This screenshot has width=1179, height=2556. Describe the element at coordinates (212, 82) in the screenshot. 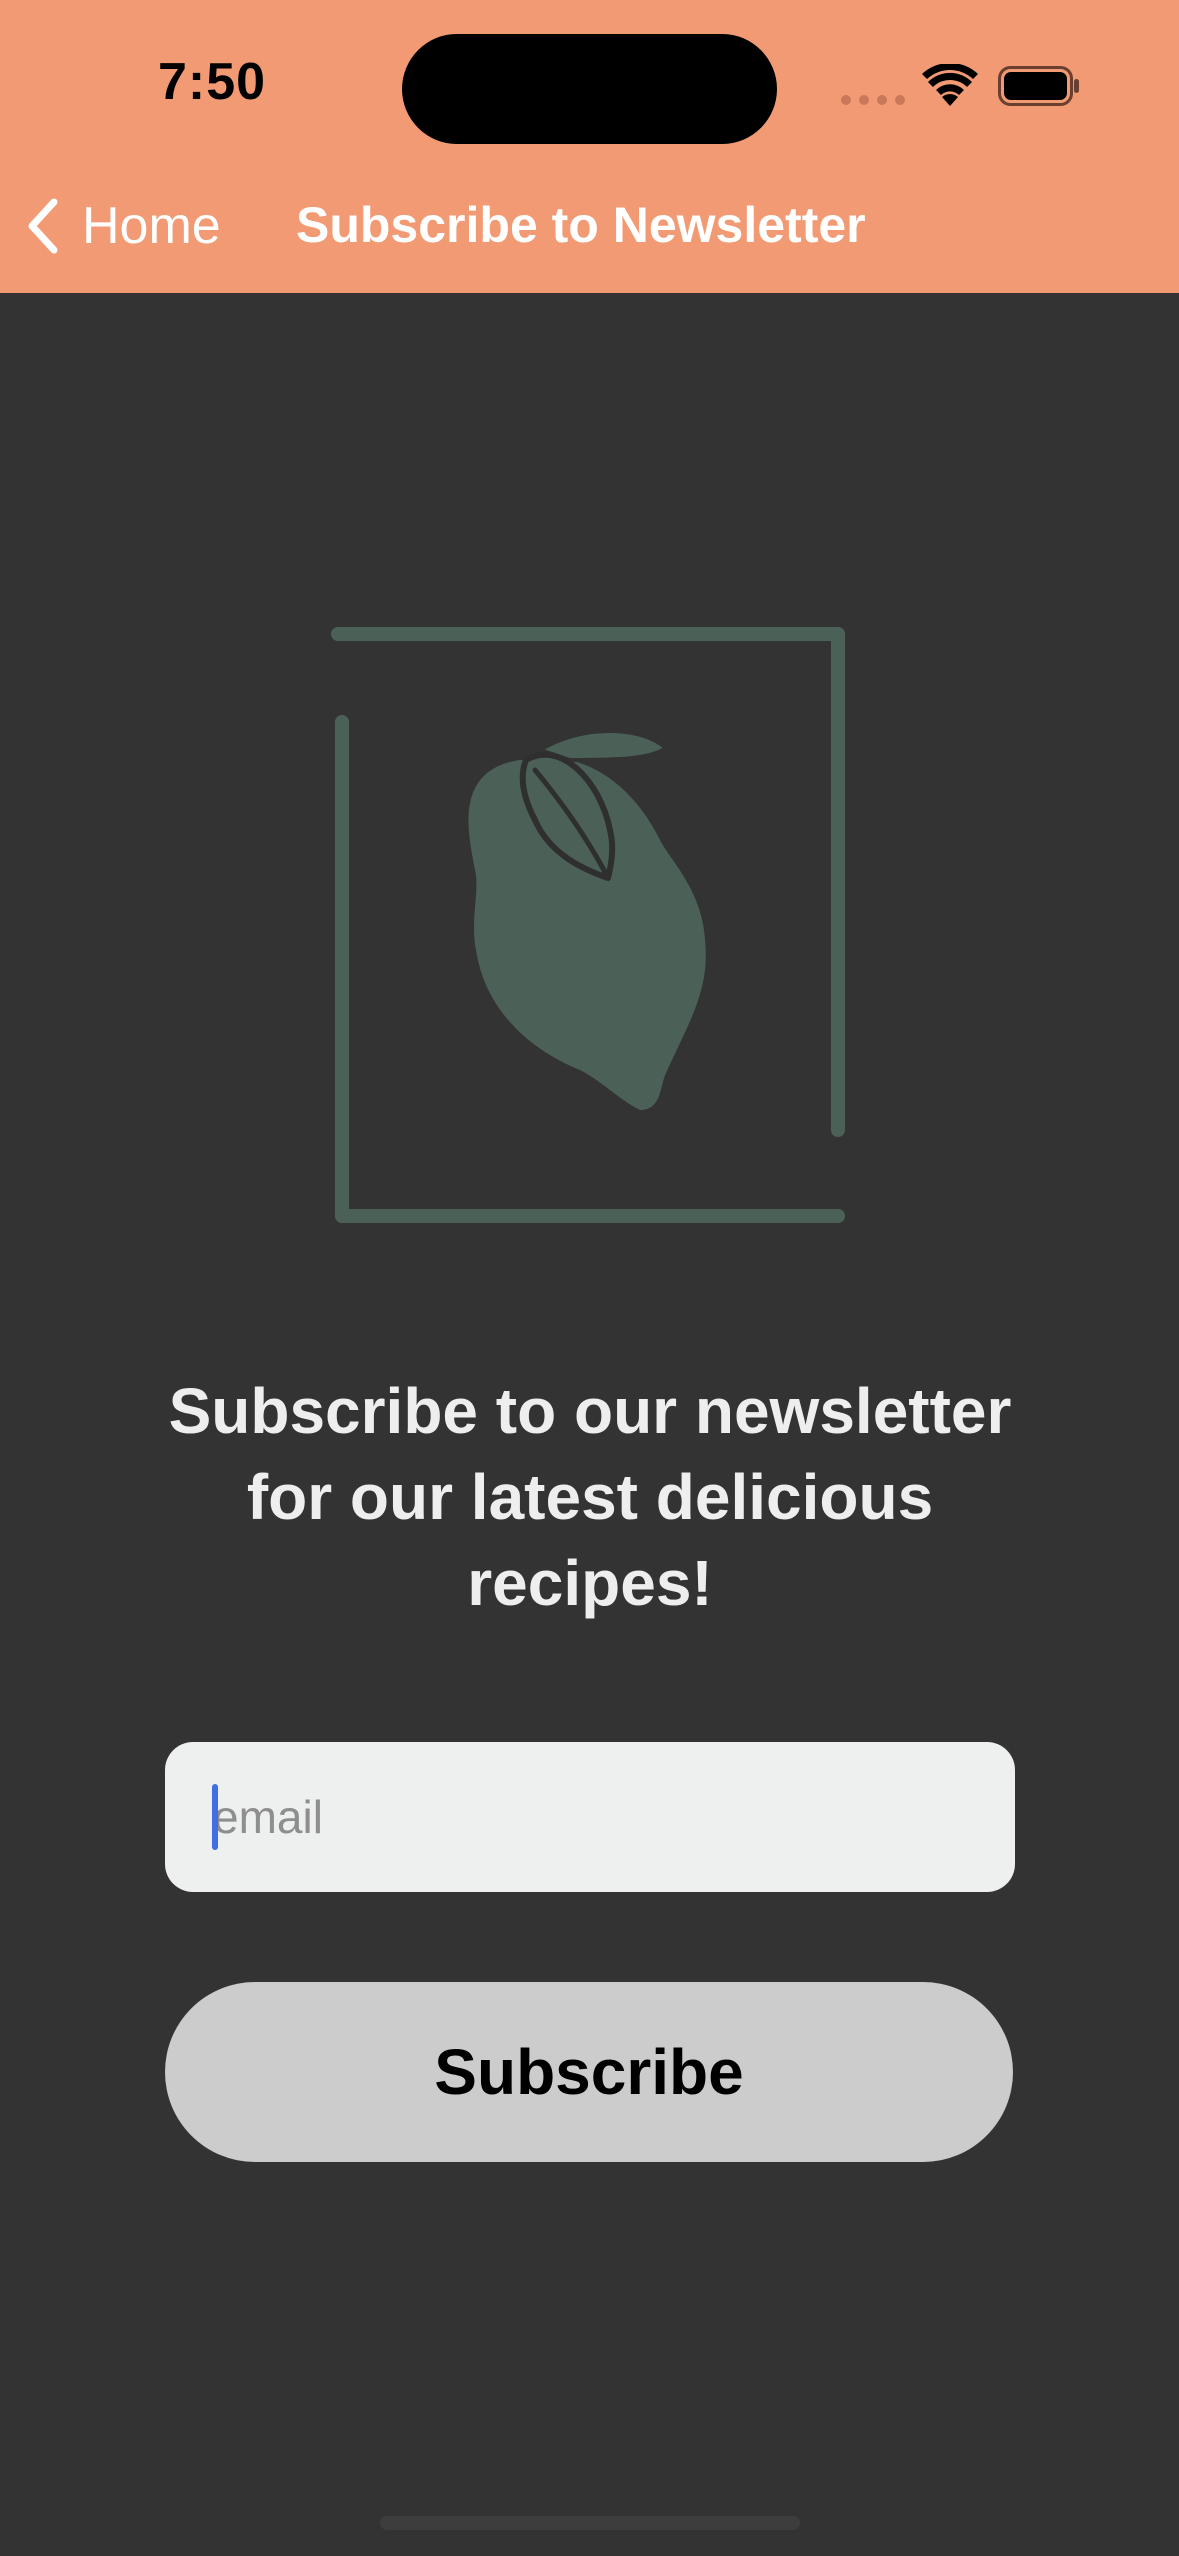

I see `status-time: 7:50` at that location.